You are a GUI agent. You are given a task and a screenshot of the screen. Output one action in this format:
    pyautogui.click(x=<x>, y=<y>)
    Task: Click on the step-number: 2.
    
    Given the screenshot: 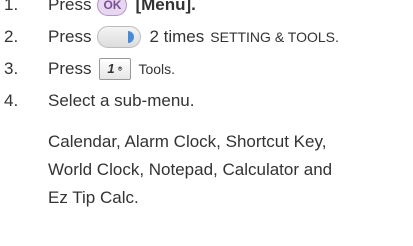 What is the action you would take?
    pyautogui.click(x=11, y=36)
    